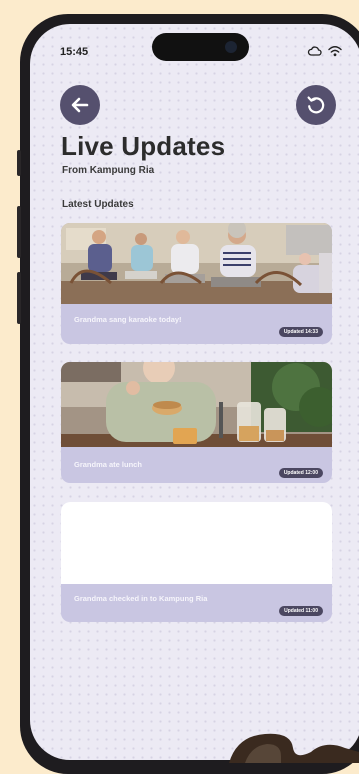 This screenshot has width=359, height=774. I want to click on decorative-swirl, so click(294, 748).